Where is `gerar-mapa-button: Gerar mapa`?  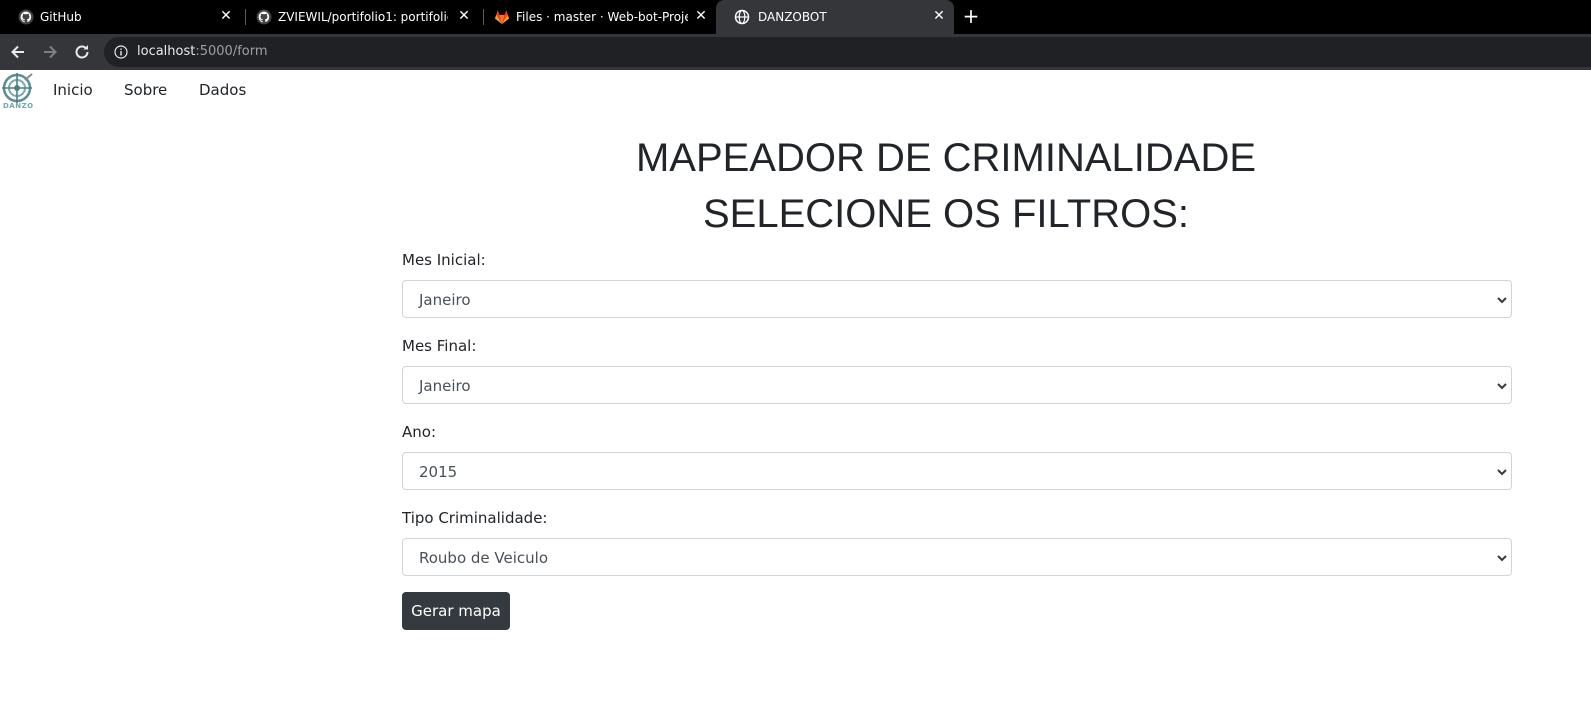 gerar-mapa-button: Gerar mapa is located at coordinates (456, 611).